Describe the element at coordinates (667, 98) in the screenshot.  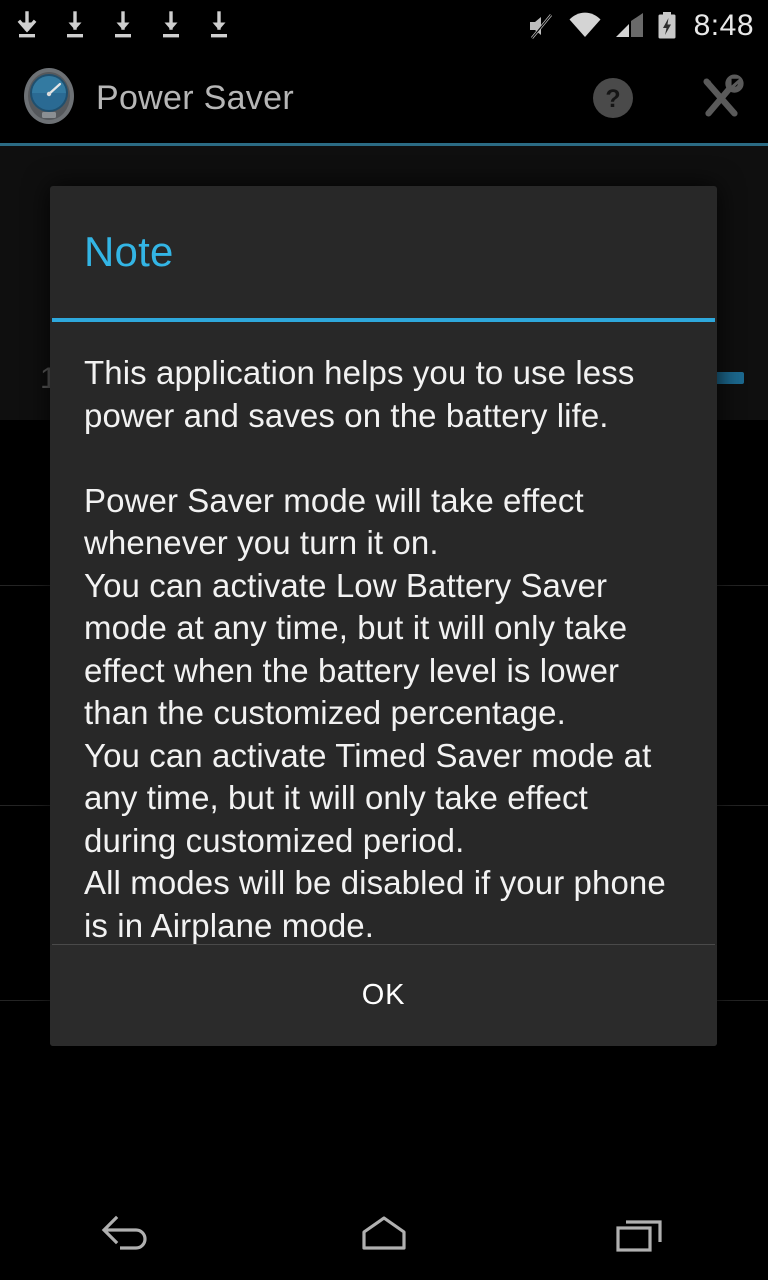
I see `action-bar-actions: ?` at that location.